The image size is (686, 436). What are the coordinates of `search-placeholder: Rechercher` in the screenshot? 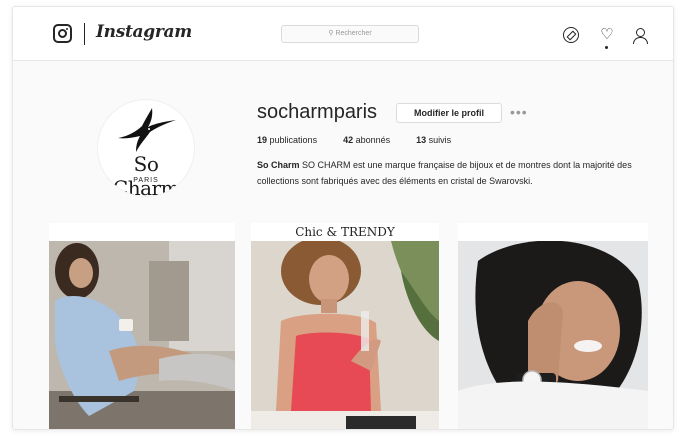 It's located at (353, 33).